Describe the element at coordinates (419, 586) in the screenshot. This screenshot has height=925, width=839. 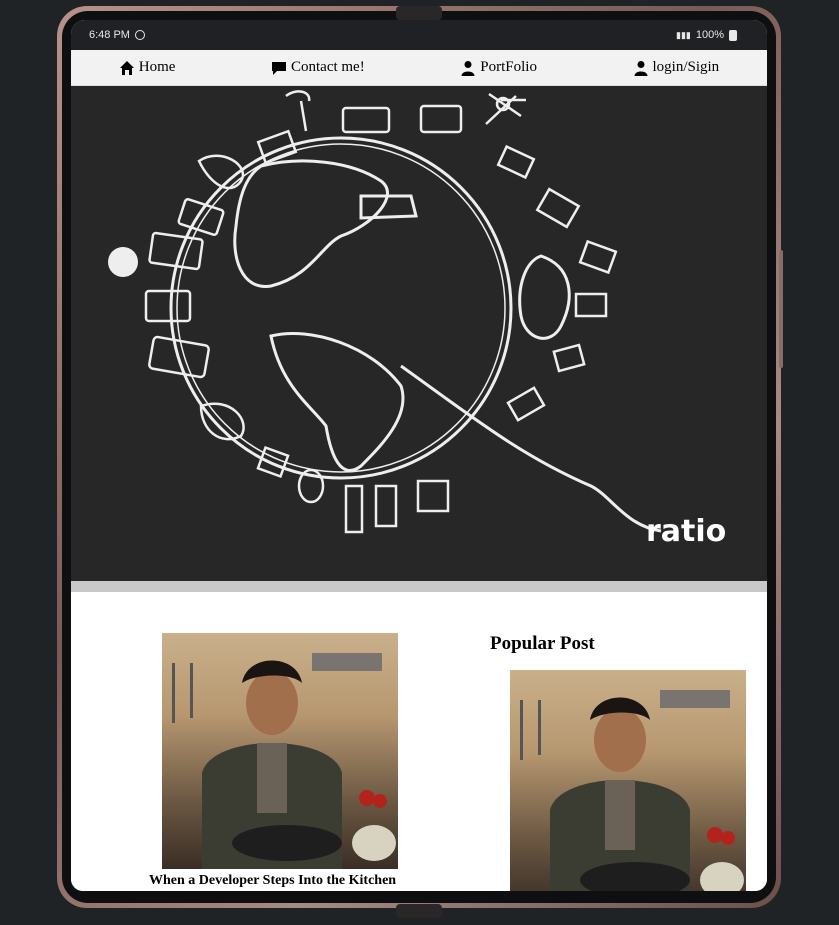
I see `hero-divider` at that location.